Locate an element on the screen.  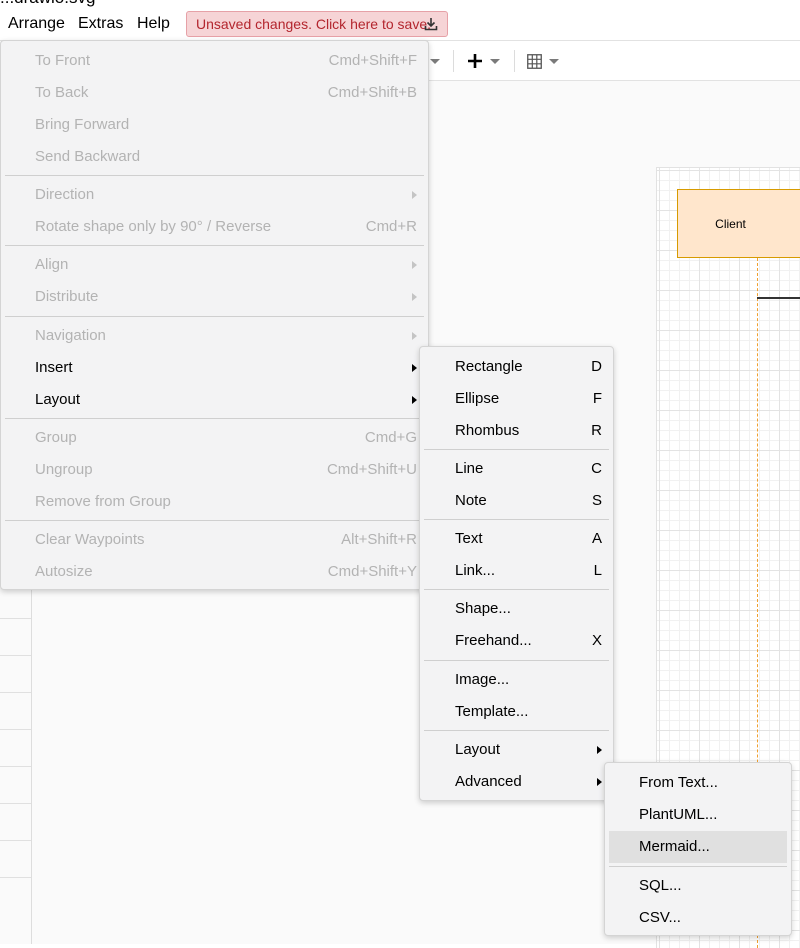
menu-item-label: Direction is located at coordinates (65, 194).